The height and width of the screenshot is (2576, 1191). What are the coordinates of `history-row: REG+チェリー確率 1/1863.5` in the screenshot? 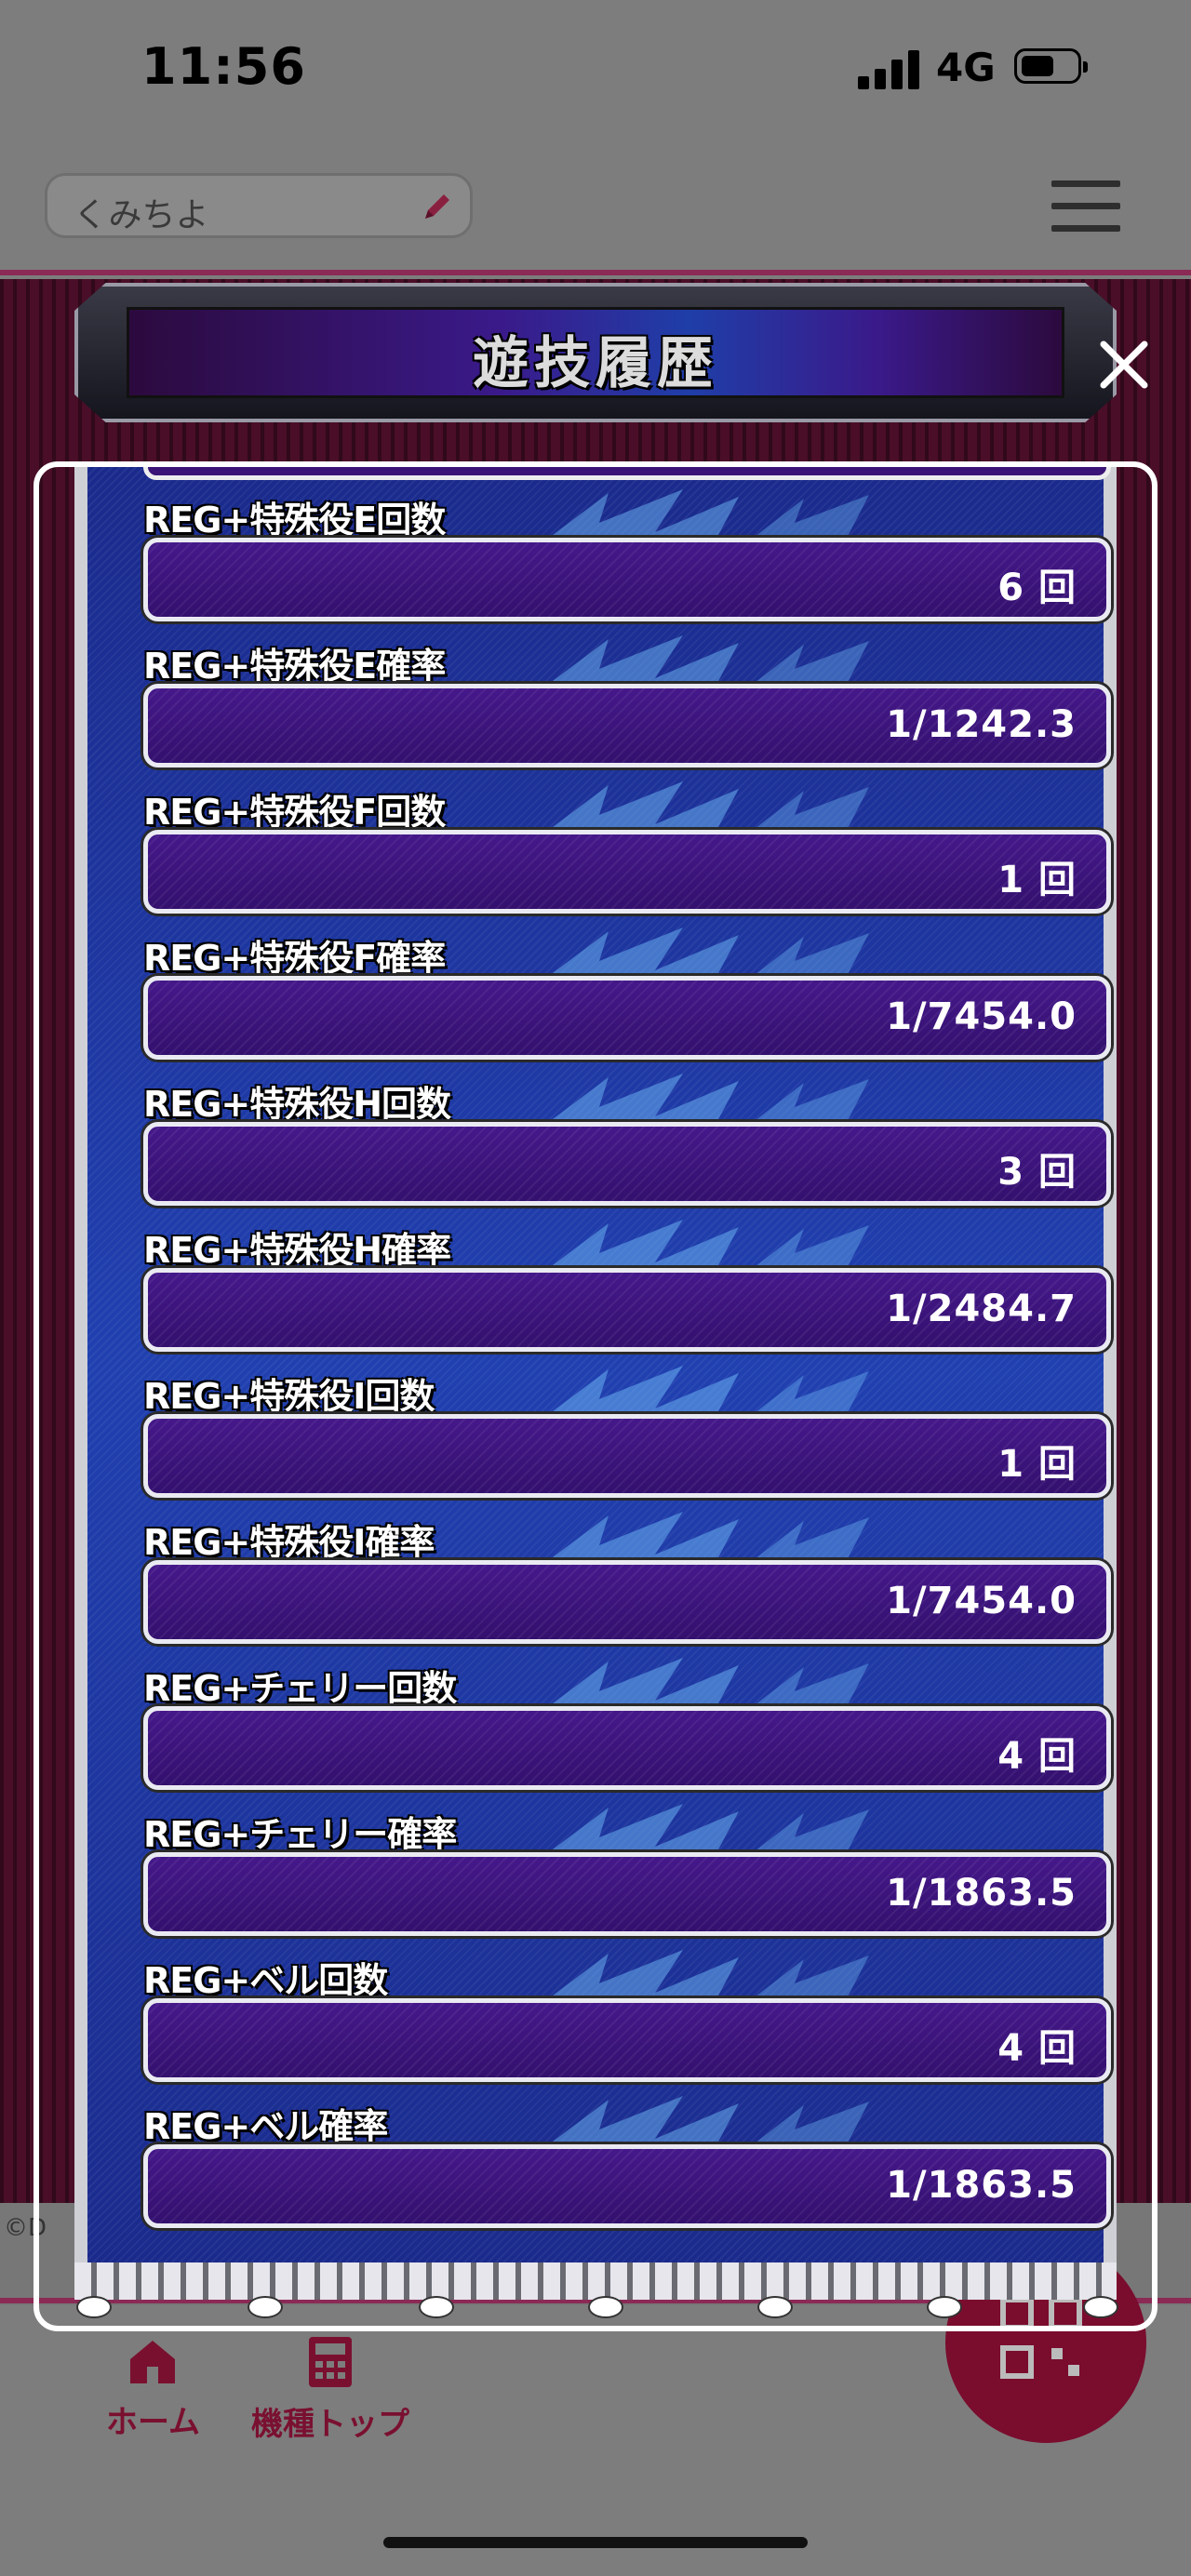 It's located at (627, 1870).